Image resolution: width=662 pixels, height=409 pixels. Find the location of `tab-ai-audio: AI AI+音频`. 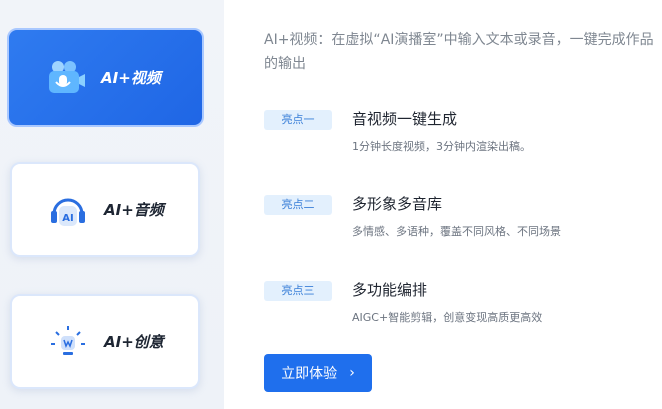

tab-ai-audio: AI AI+音频 is located at coordinates (105, 209).